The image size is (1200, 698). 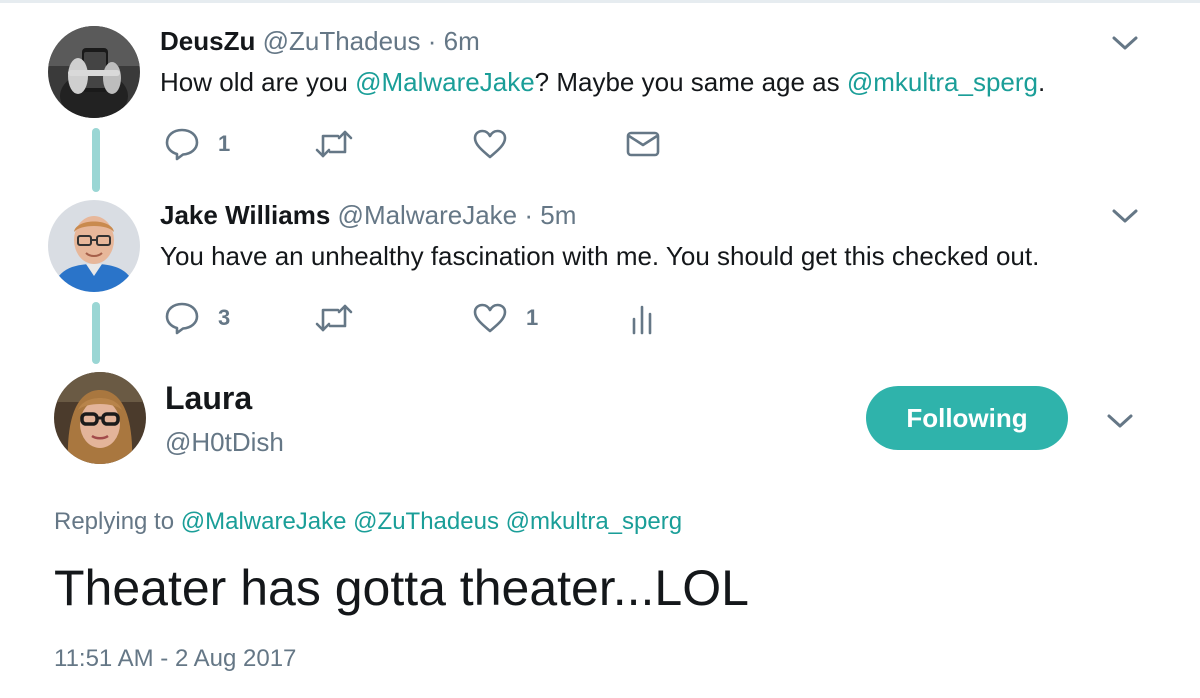 I want to click on reply-button: 1, so click(x=197, y=144).